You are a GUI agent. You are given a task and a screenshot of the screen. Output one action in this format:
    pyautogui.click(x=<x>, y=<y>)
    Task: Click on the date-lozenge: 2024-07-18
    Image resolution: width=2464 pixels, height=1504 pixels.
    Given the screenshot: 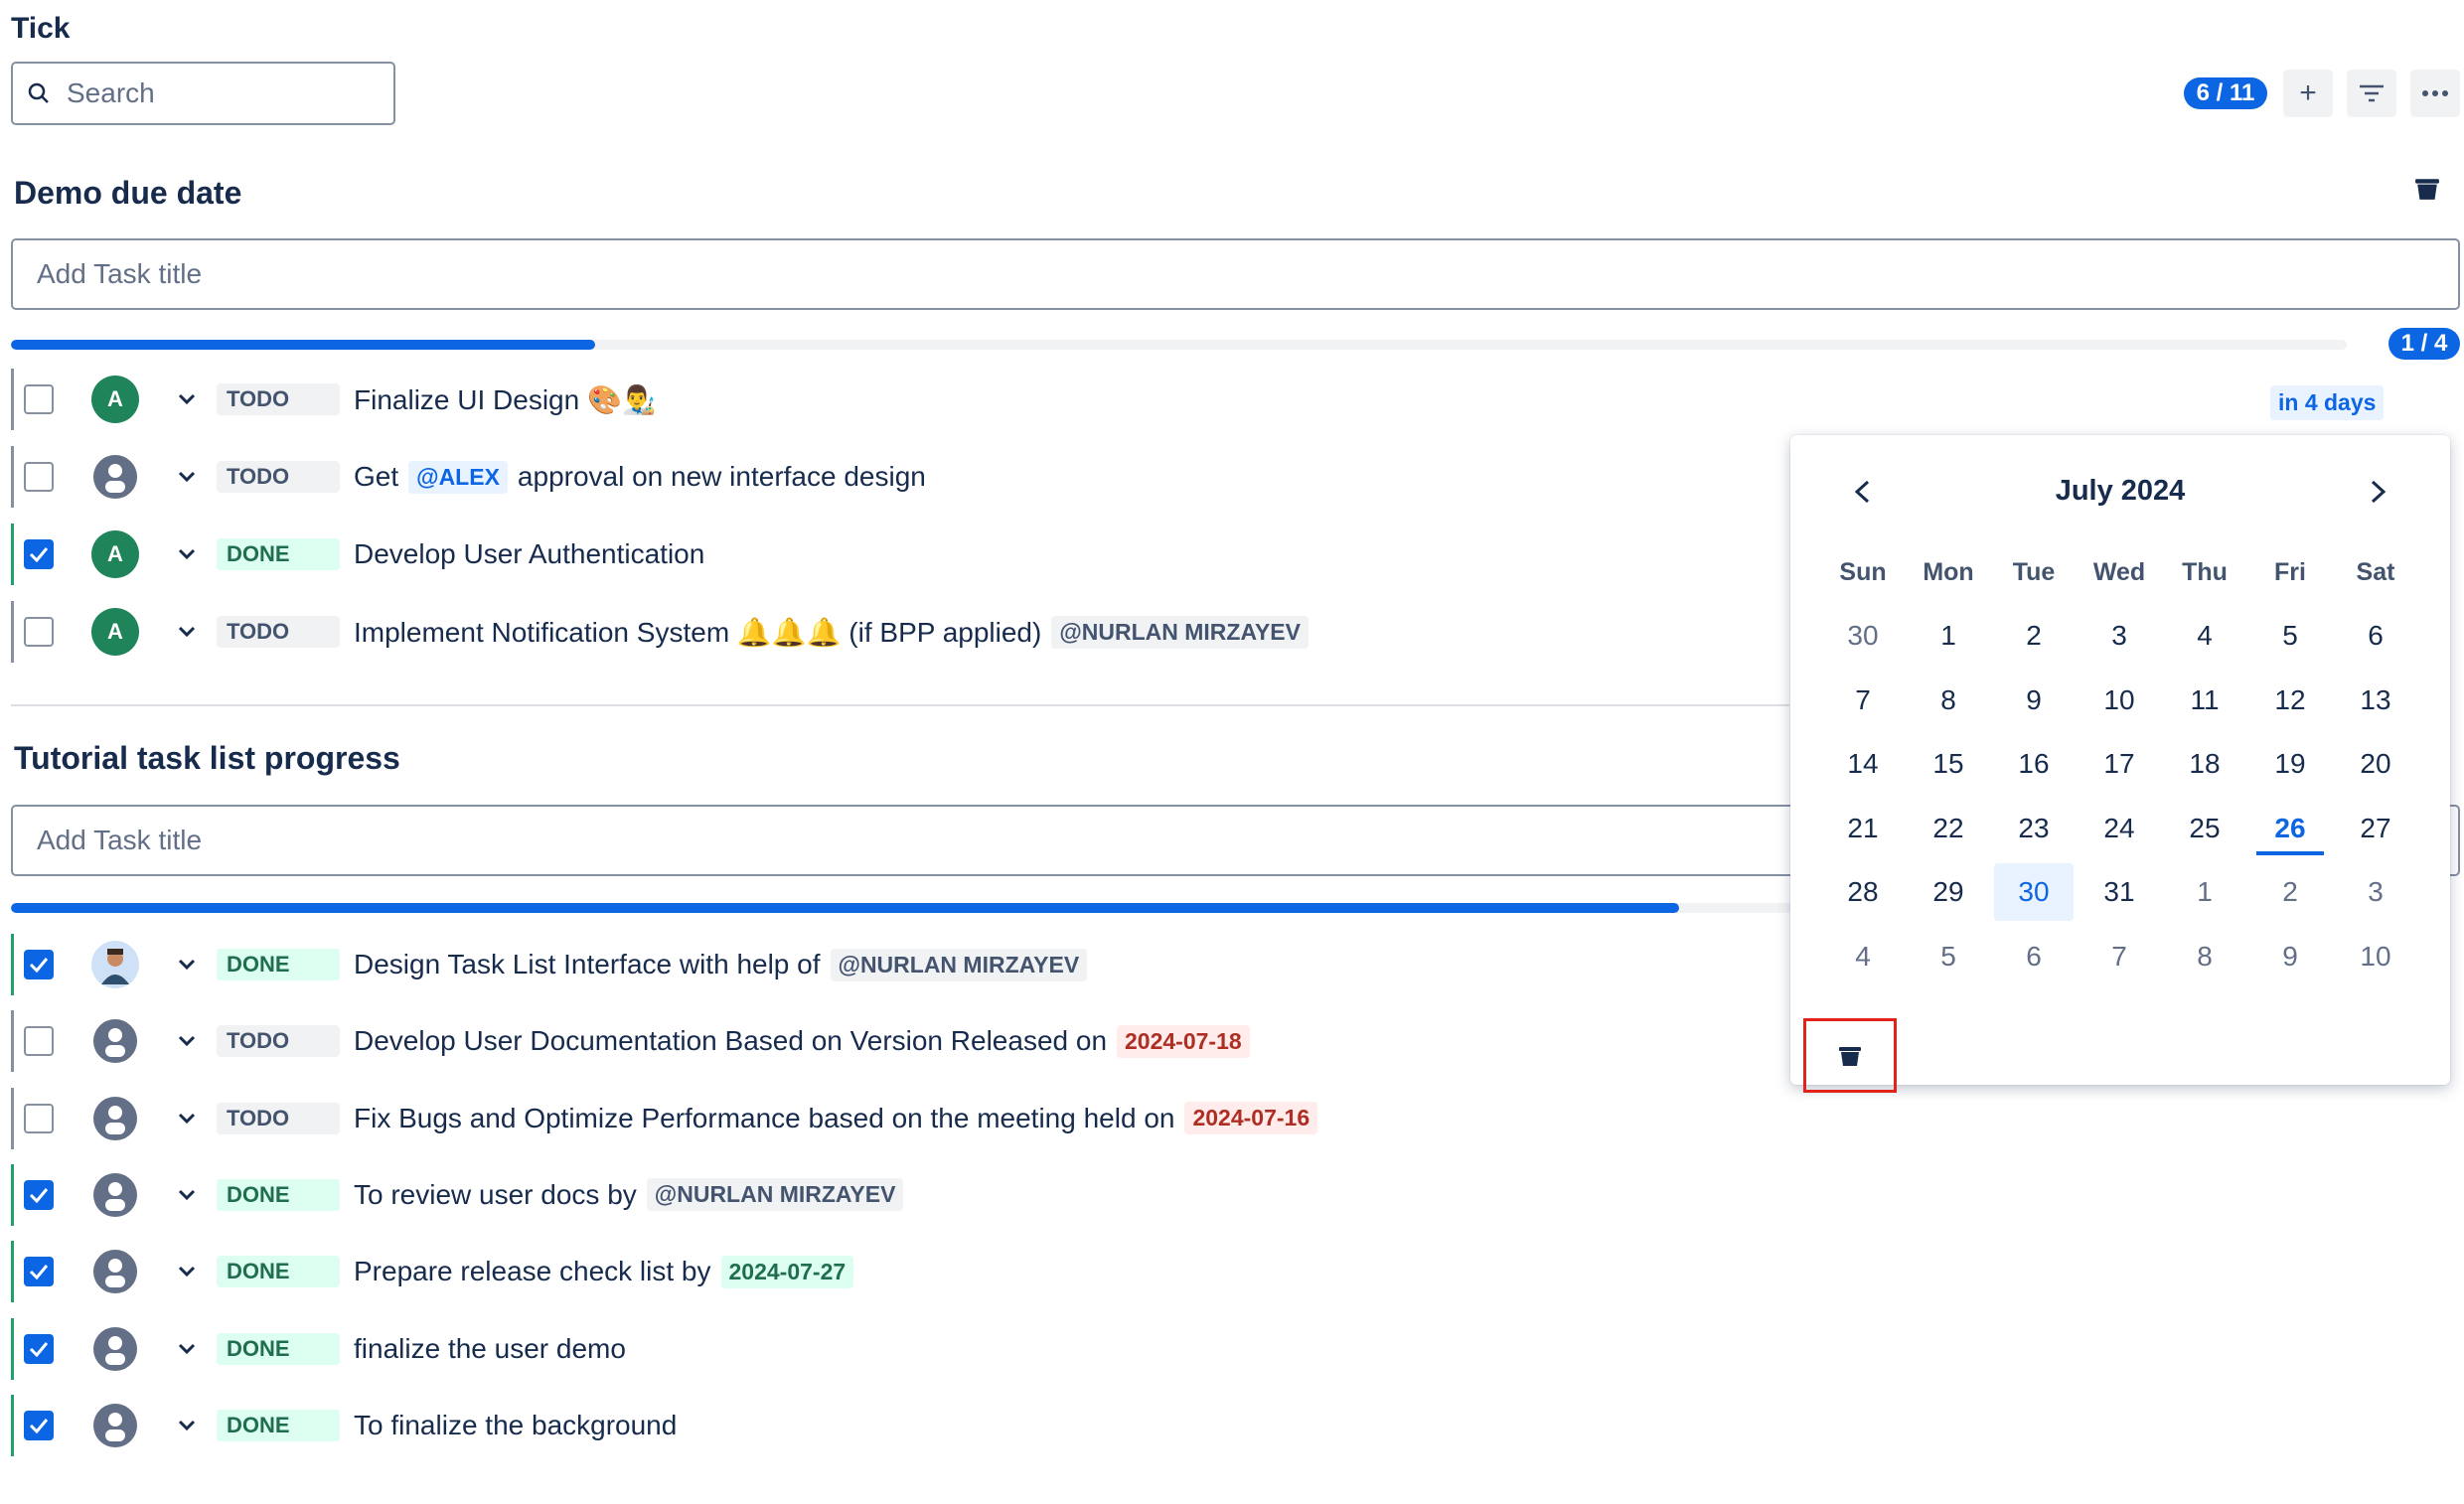 What is the action you would take?
    pyautogui.click(x=1183, y=1041)
    